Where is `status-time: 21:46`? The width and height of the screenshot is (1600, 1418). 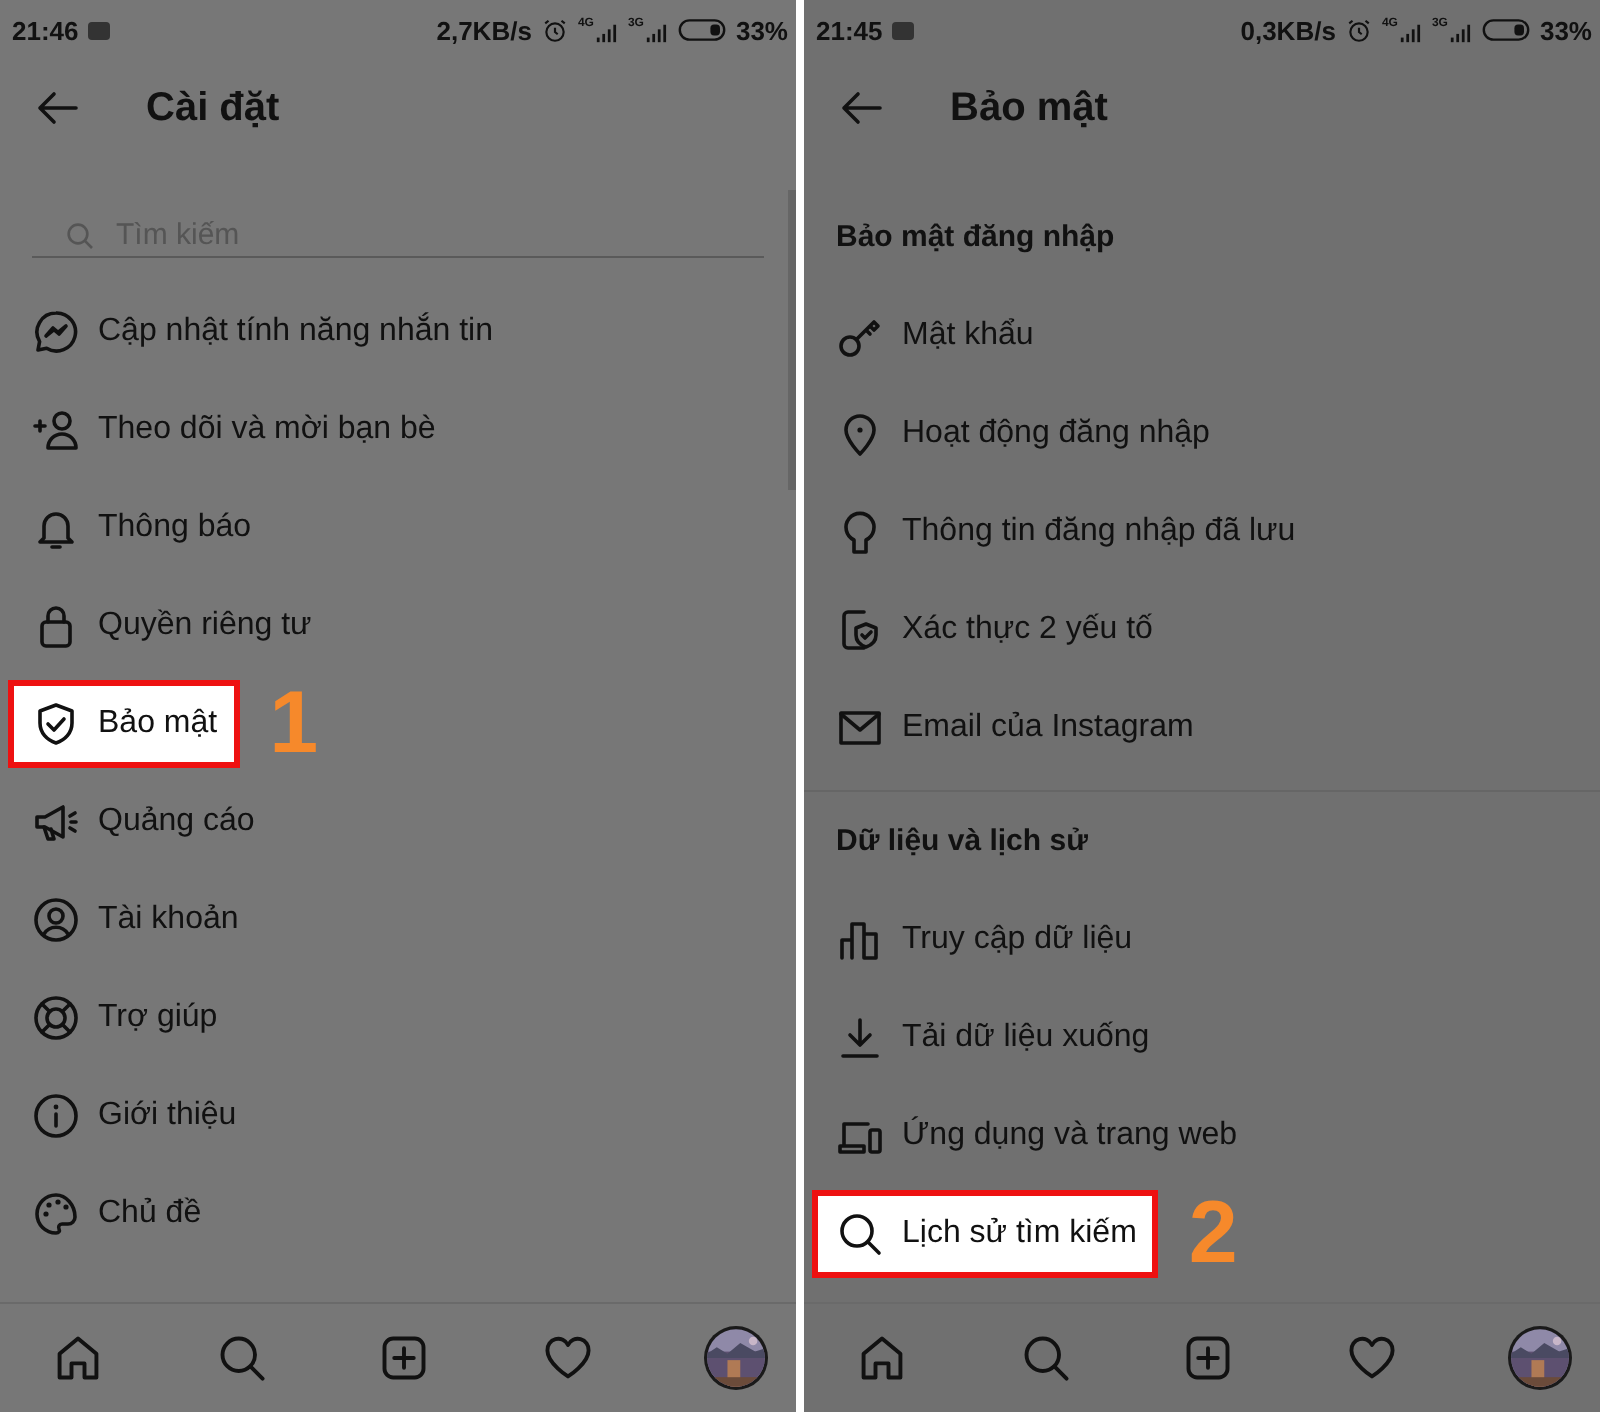
status-time: 21:46 is located at coordinates (45, 30).